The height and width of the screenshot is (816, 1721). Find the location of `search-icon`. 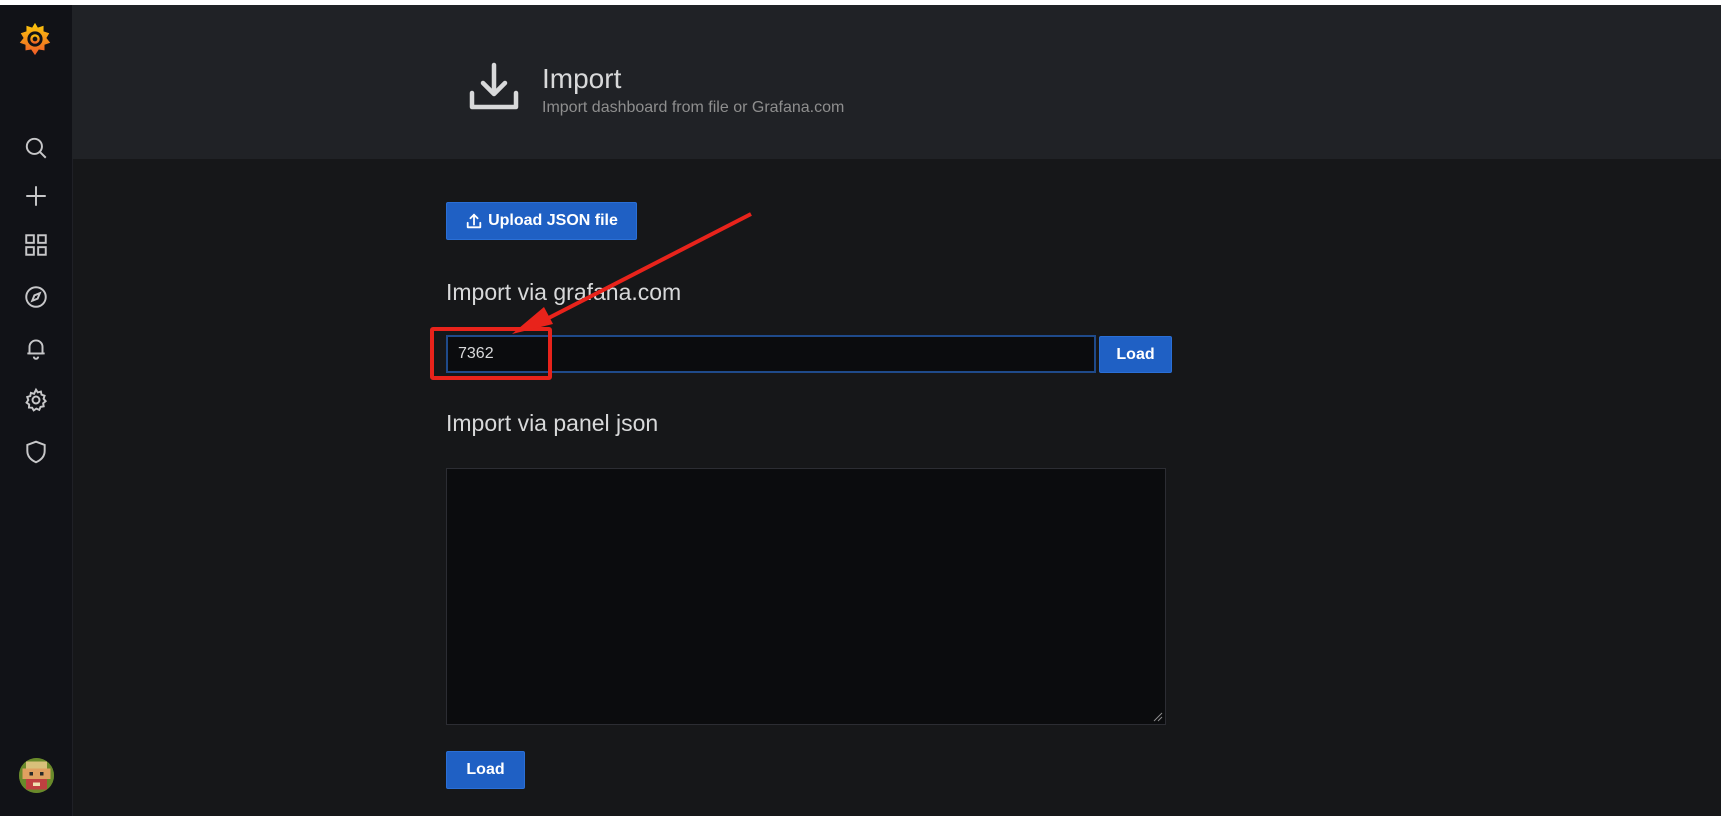

search-icon is located at coordinates (36, 148).